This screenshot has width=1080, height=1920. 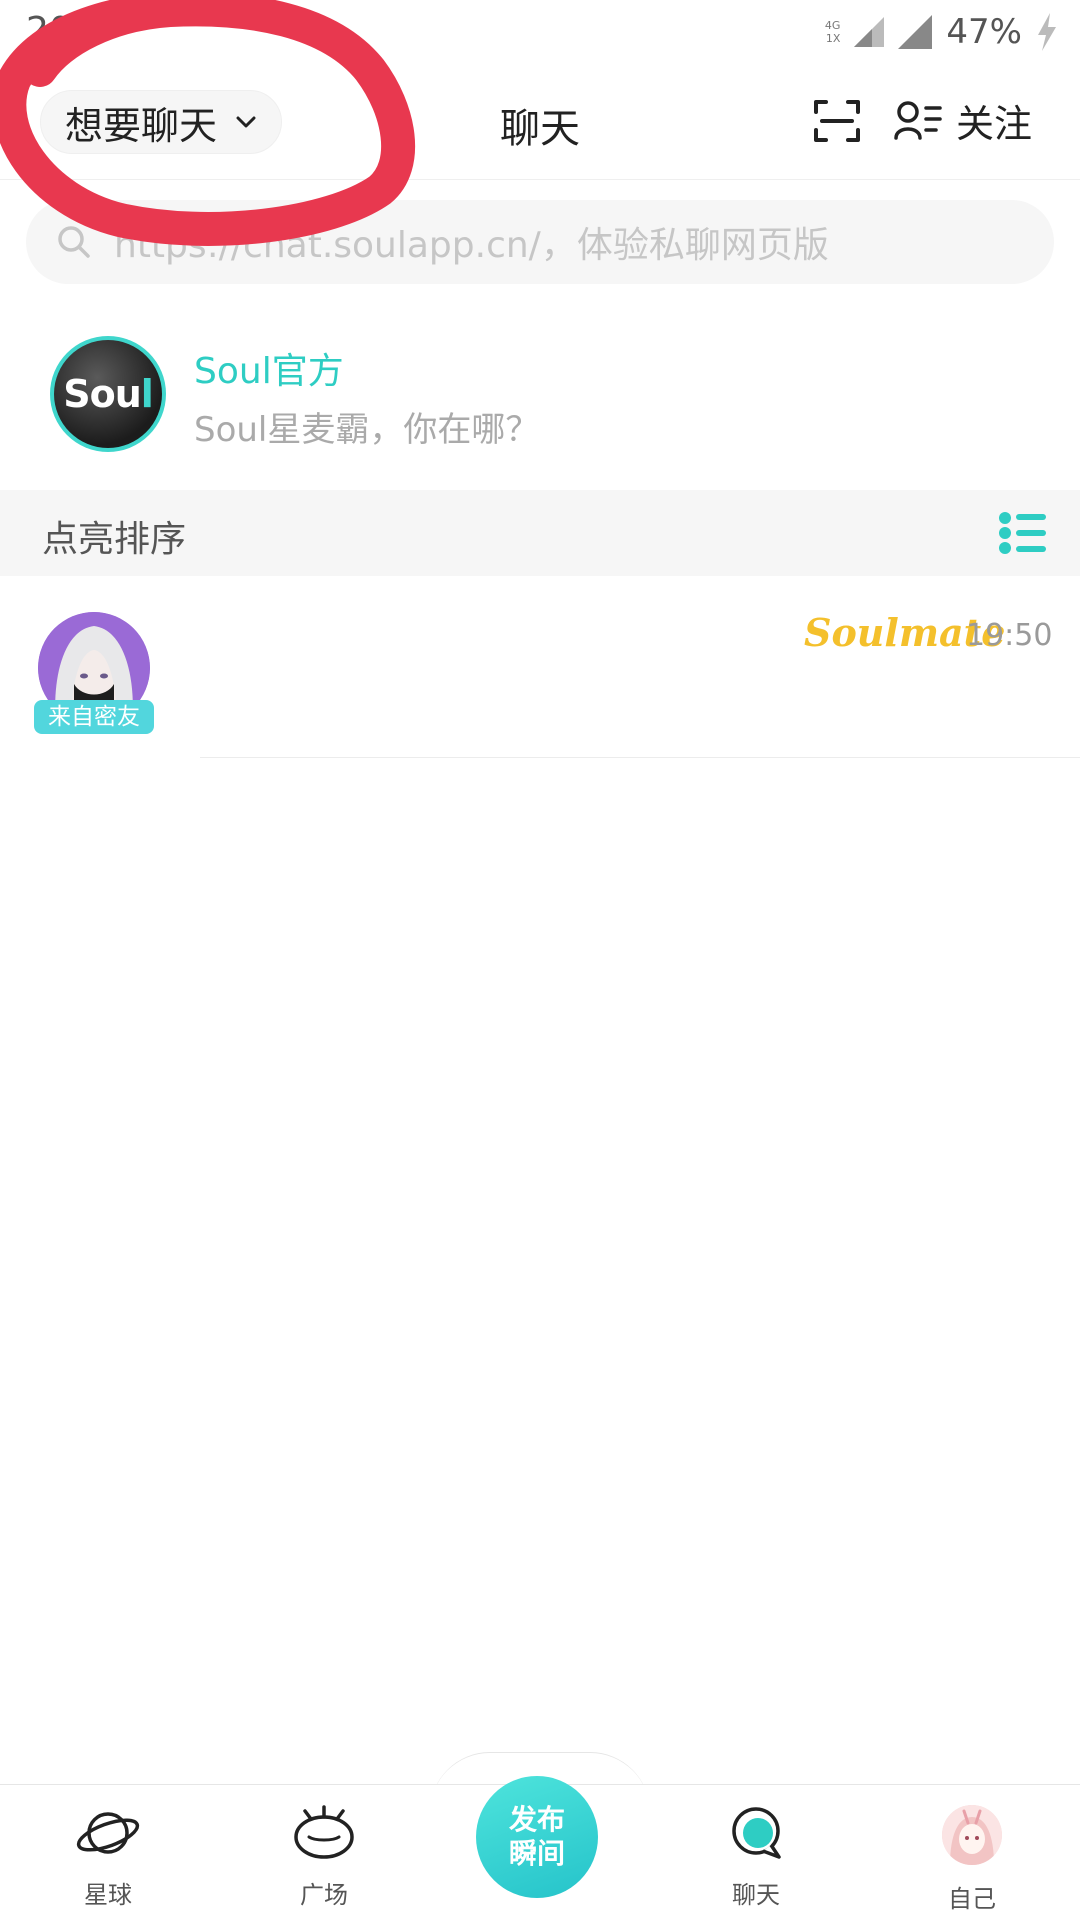 I want to click on network-type-bottom: 1X, so click(x=833, y=38).